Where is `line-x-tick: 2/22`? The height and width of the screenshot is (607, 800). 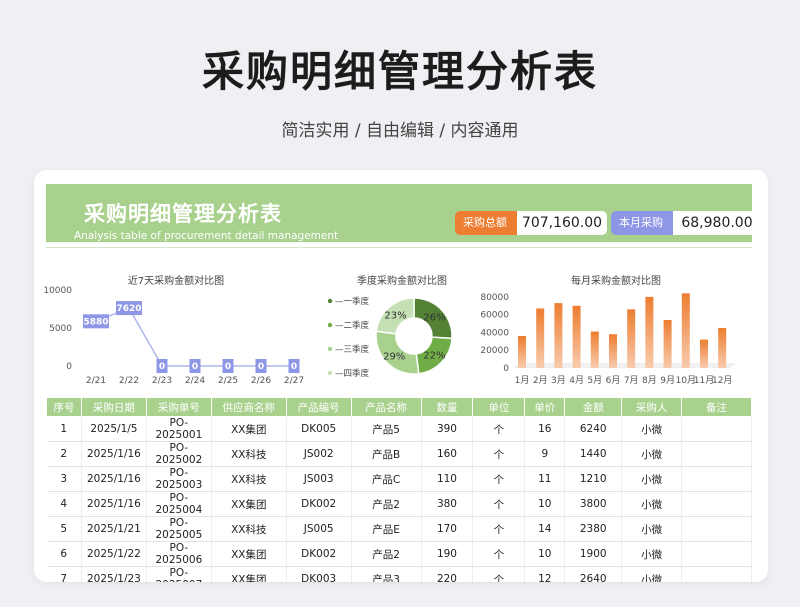 line-x-tick: 2/22 is located at coordinates (129, 381).